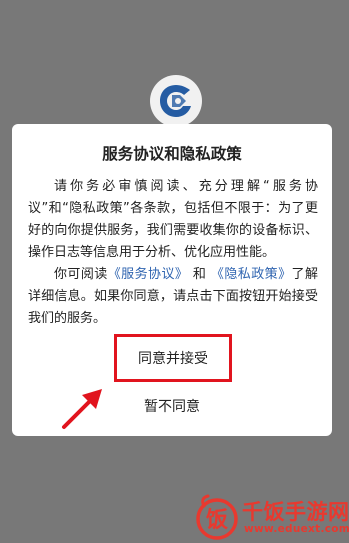 The height and width of the screenshot is (543, 349). Describe the element at coordinates (82, 409) in the screenshot. I see `red-arrow-icon` at that location.